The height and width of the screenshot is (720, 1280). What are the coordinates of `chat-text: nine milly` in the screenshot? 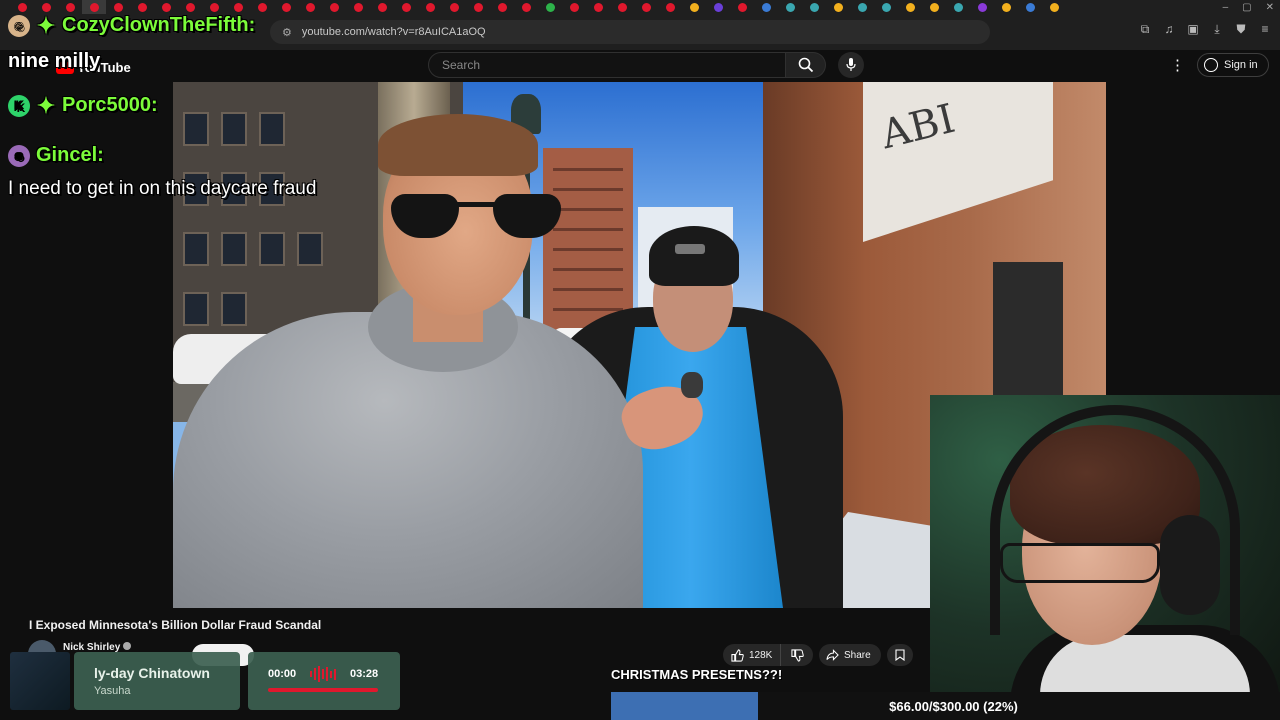 It's located at (54, 61).